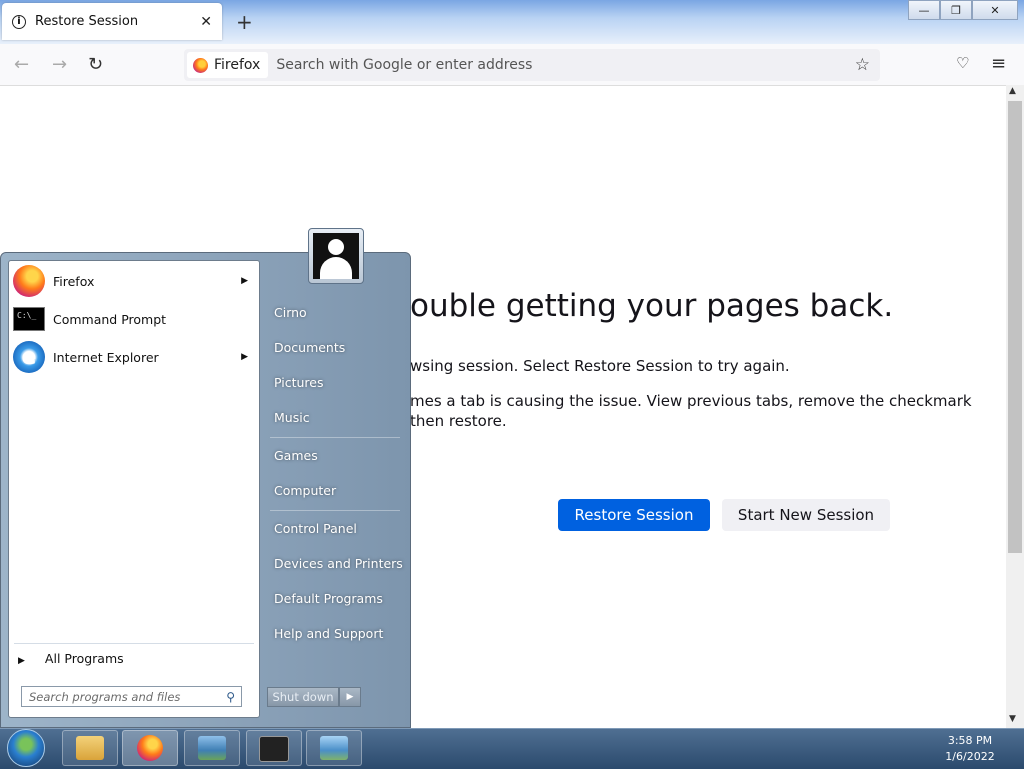  I want to click on start-new-session-button: Start New Session, so click(806, 515).